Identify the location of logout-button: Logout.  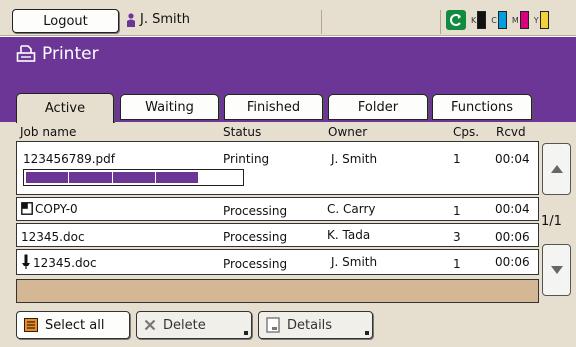
(65, 21).